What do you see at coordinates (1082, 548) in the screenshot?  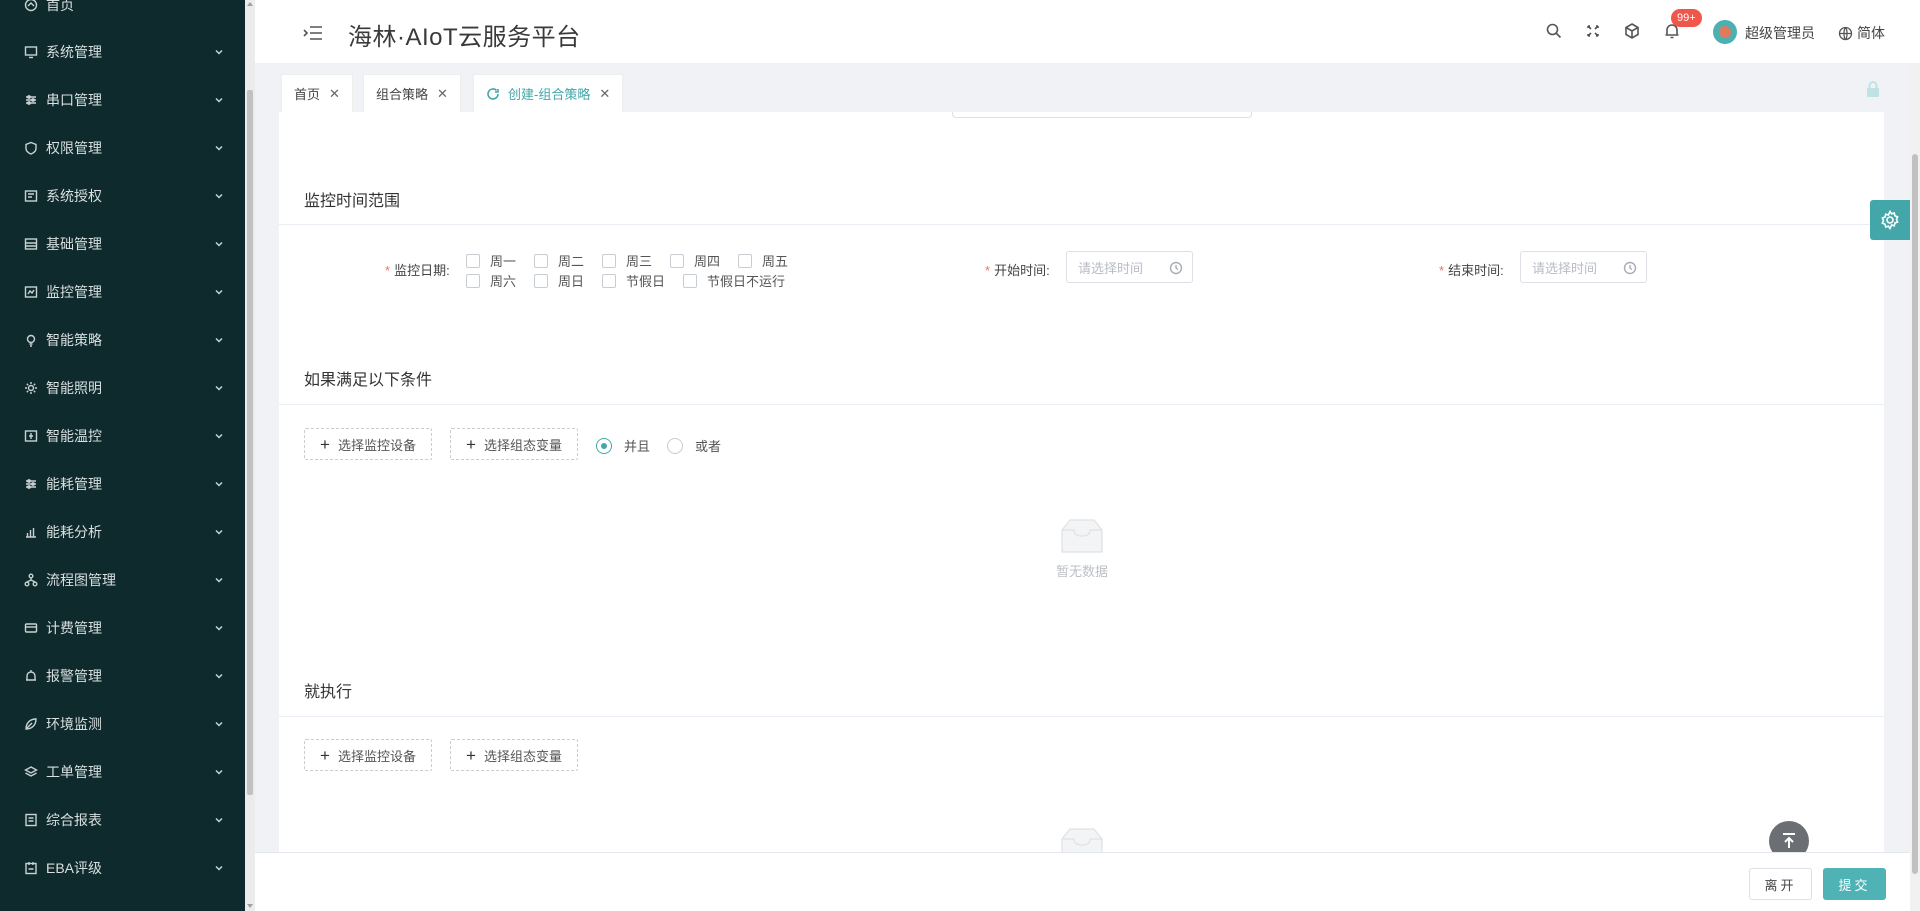 I see `empty-state: 暂无数据` at bounding box center [1082, 548].